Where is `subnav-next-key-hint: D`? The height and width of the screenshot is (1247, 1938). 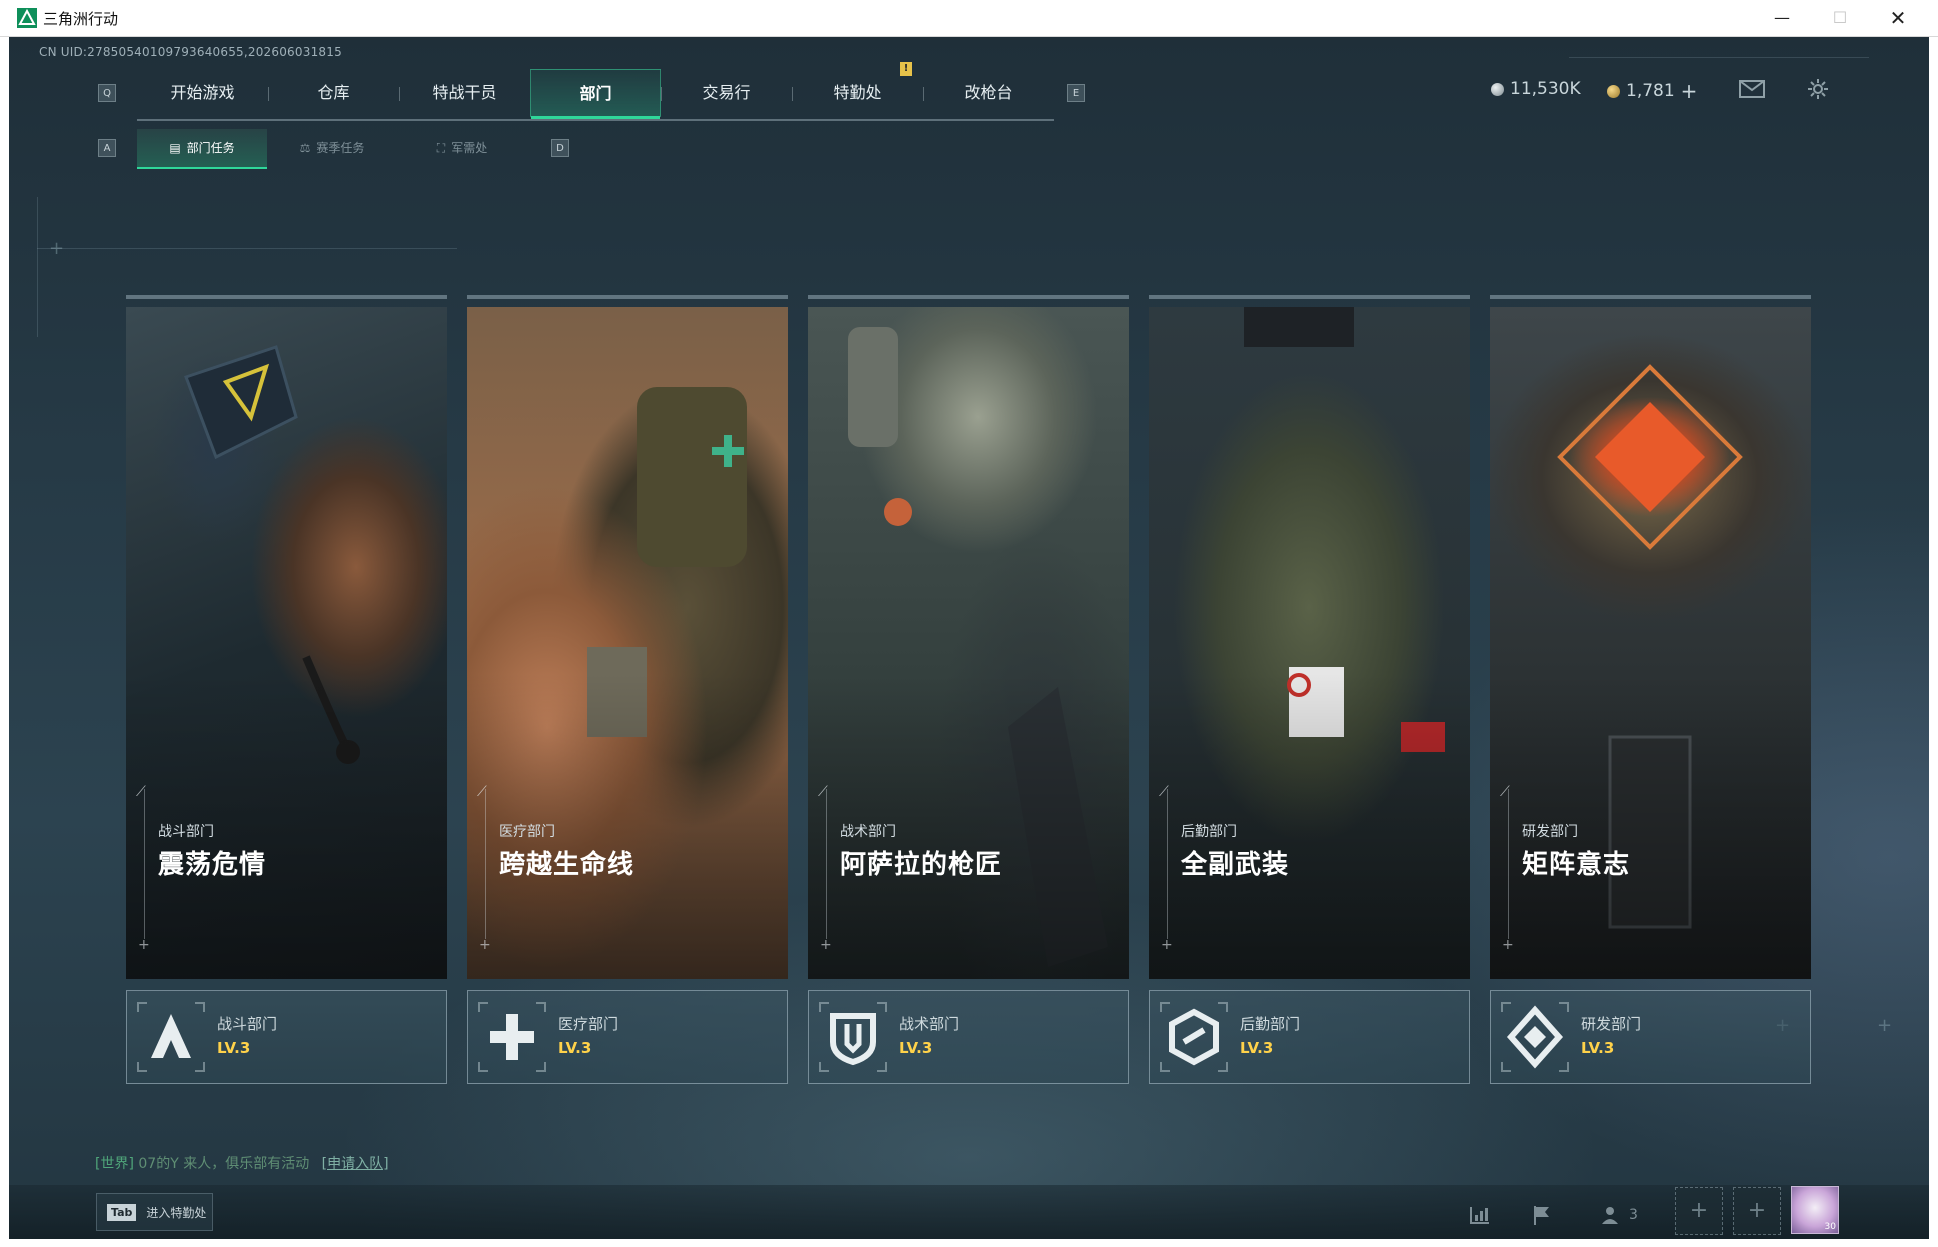 subnav-next-key-hint: D is located at coordinates (560, 148).